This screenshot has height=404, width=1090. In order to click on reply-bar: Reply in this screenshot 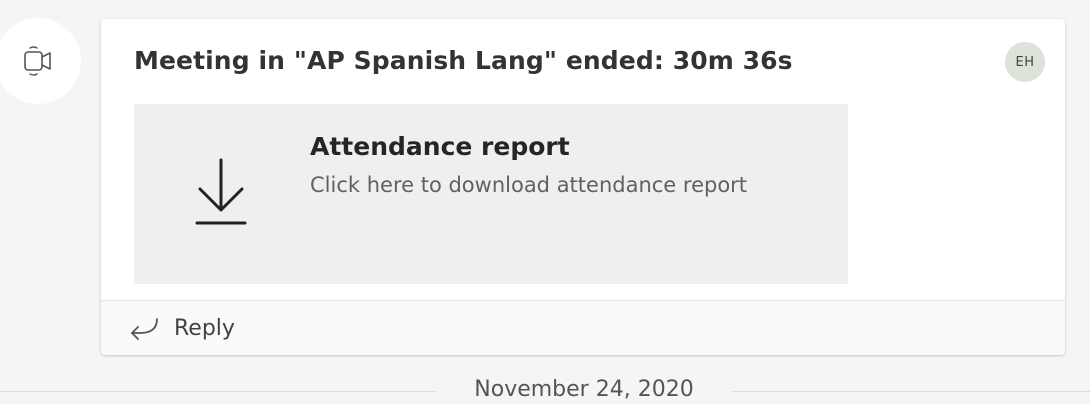, I will do `click(583, 328)`.